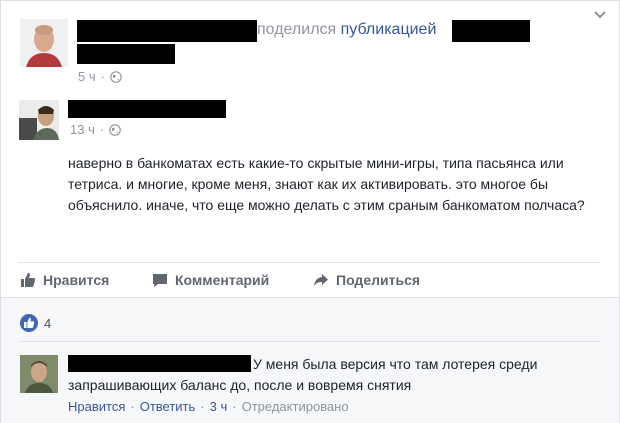 The width and height of the screenshot is (620, 423). Describe the element at coordinates (160, 280) in the screenshot. I see `comment-icon` at that location.